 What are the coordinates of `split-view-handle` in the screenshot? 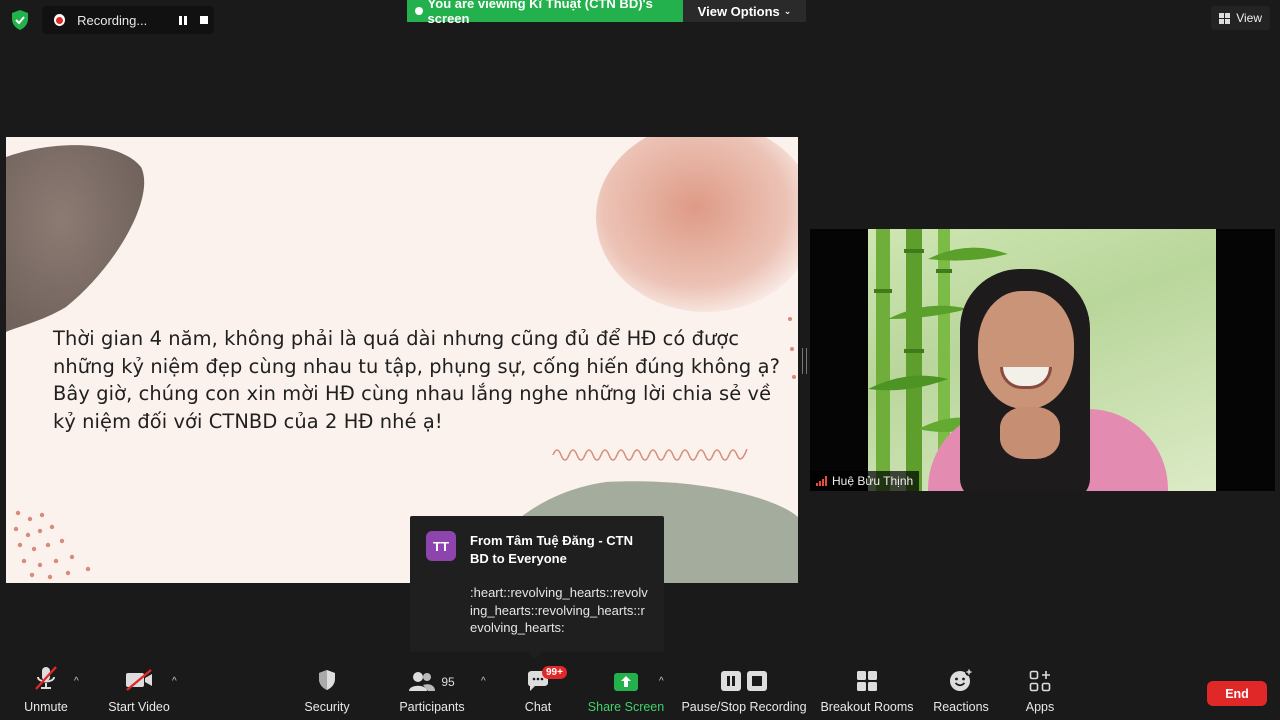 It's located at (804, 361).